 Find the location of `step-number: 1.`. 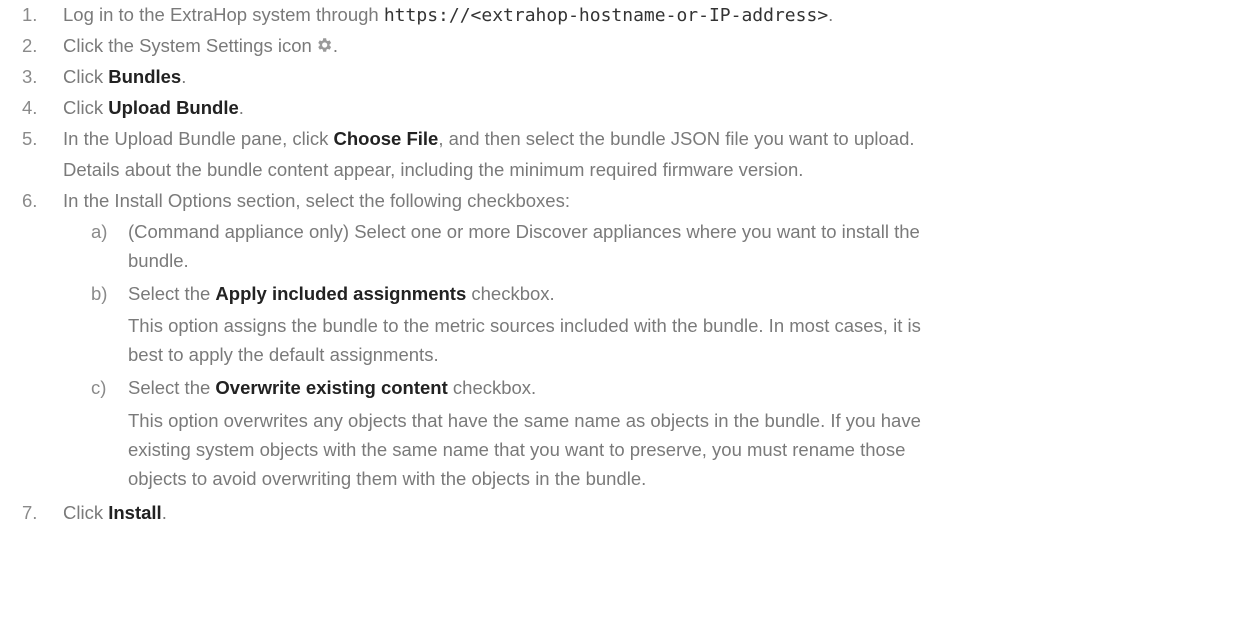

step-number: 1. is located at coordinates (30, 14).